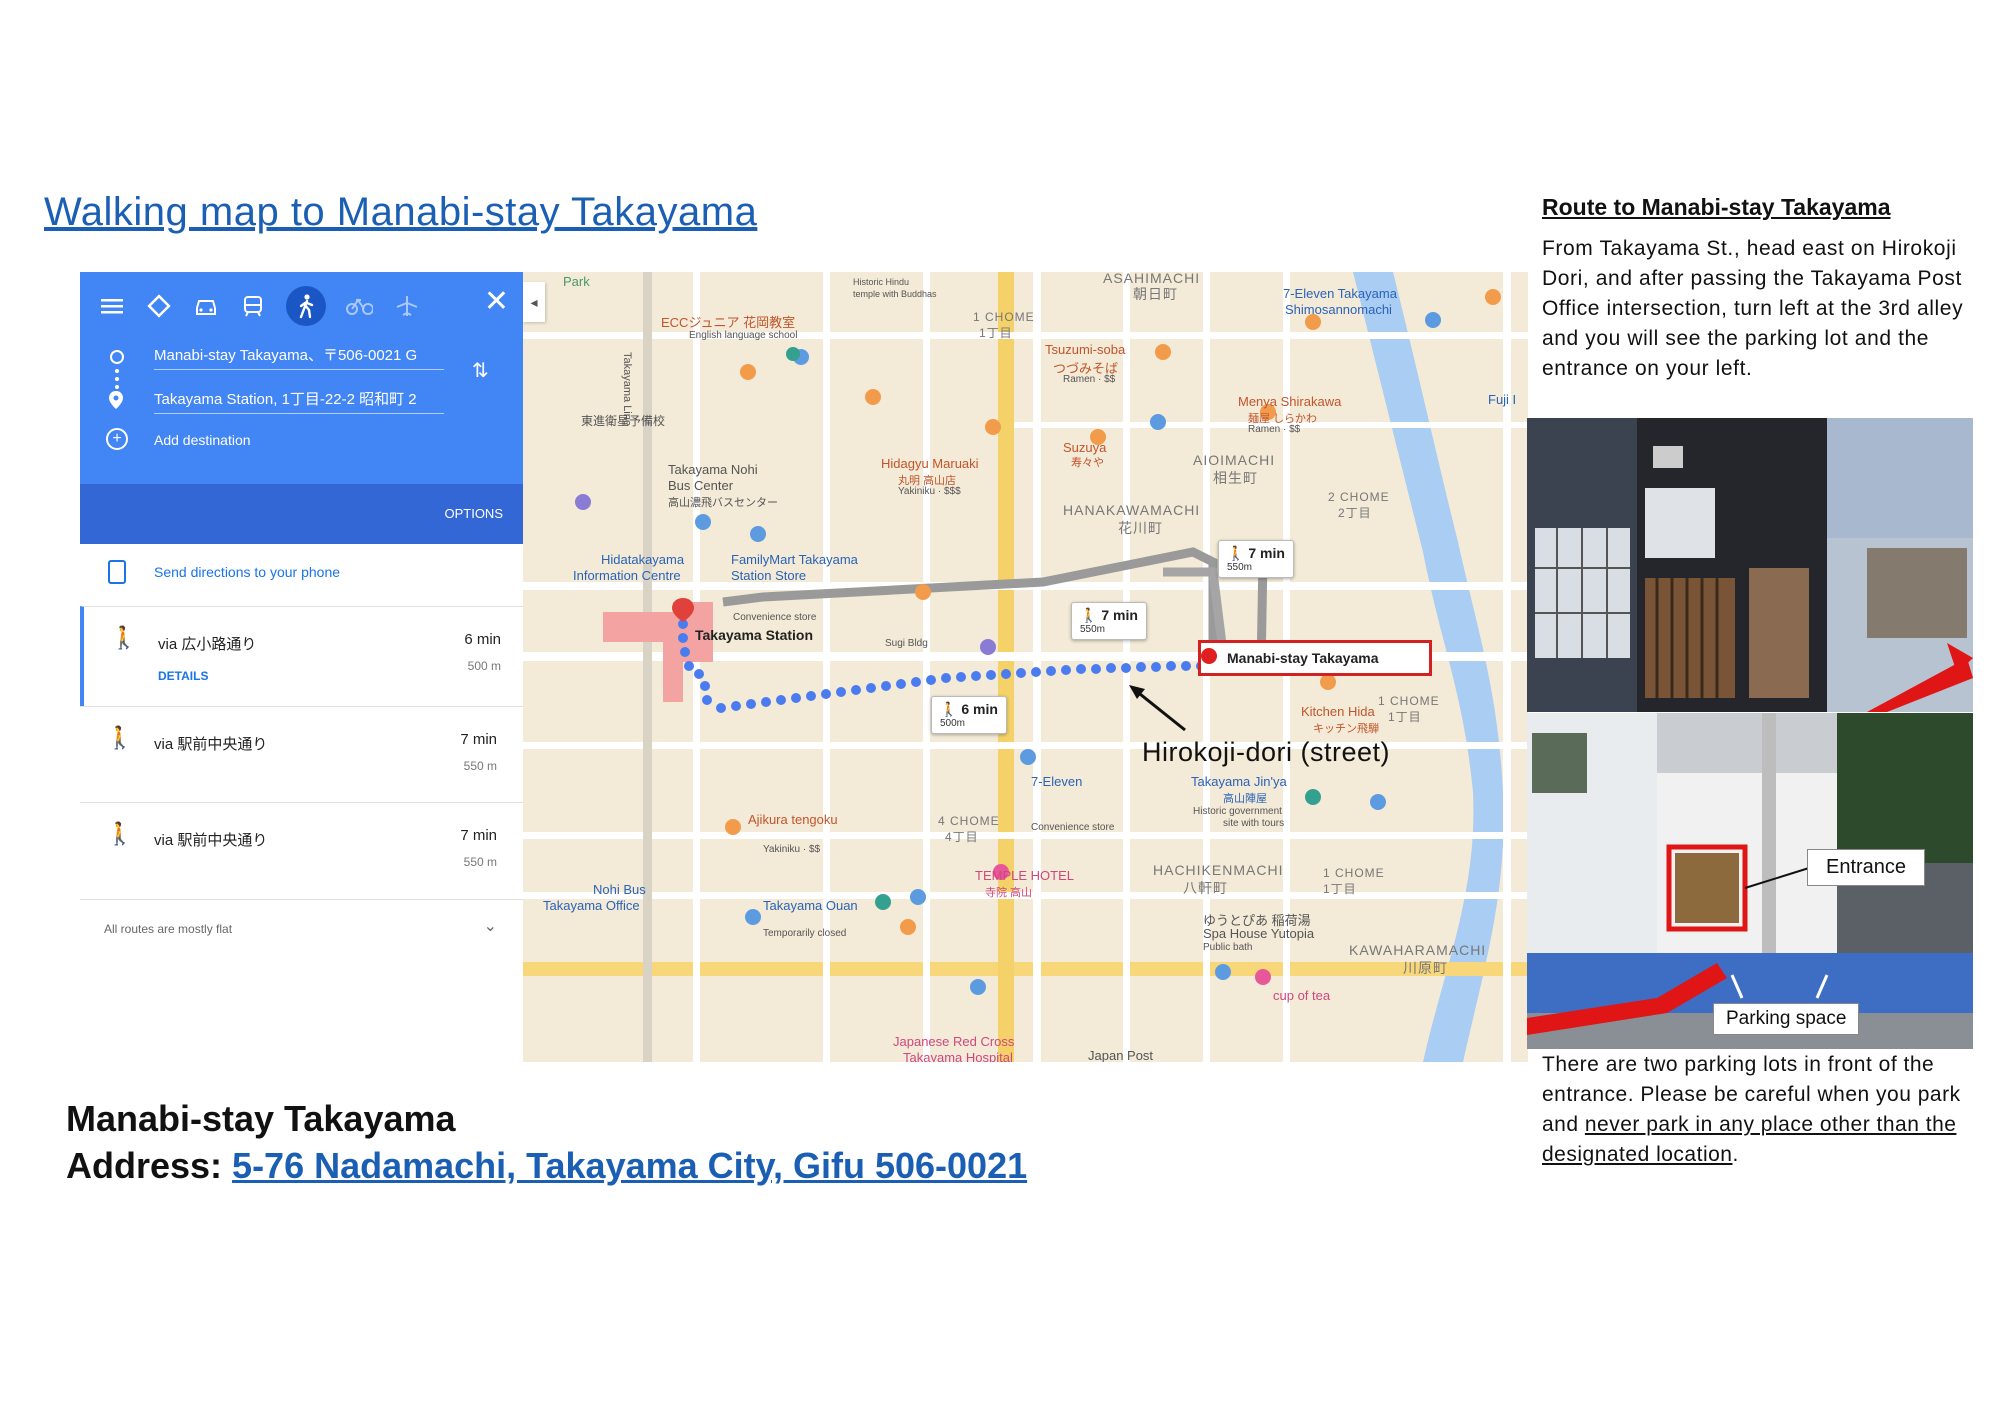 This screenshot has height=1415, width=2000. I want to click on map-label-hanakawamachi-jp: 花川町, so click(1140, 528).